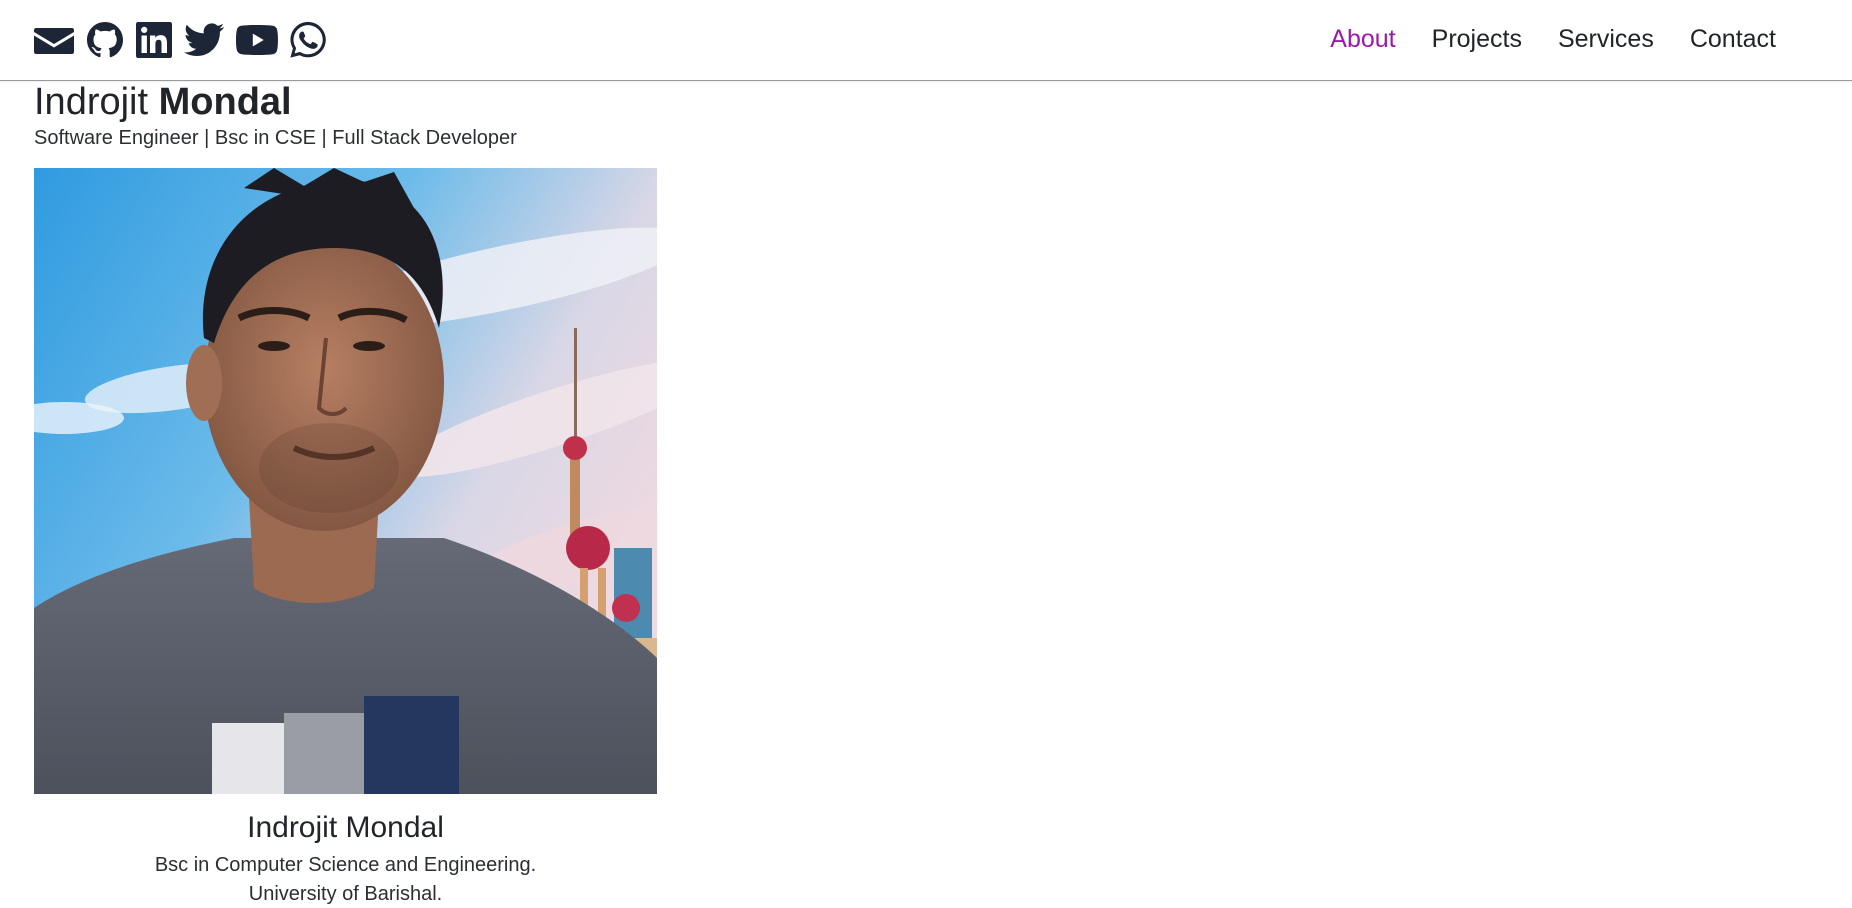 Image resolution: width=1852 pixels, height=908 pixels. What do you see at coordinates (1477, 39) in the screenshot?
I see `nav-projects: Projects` at bounding box center [1477, 39].